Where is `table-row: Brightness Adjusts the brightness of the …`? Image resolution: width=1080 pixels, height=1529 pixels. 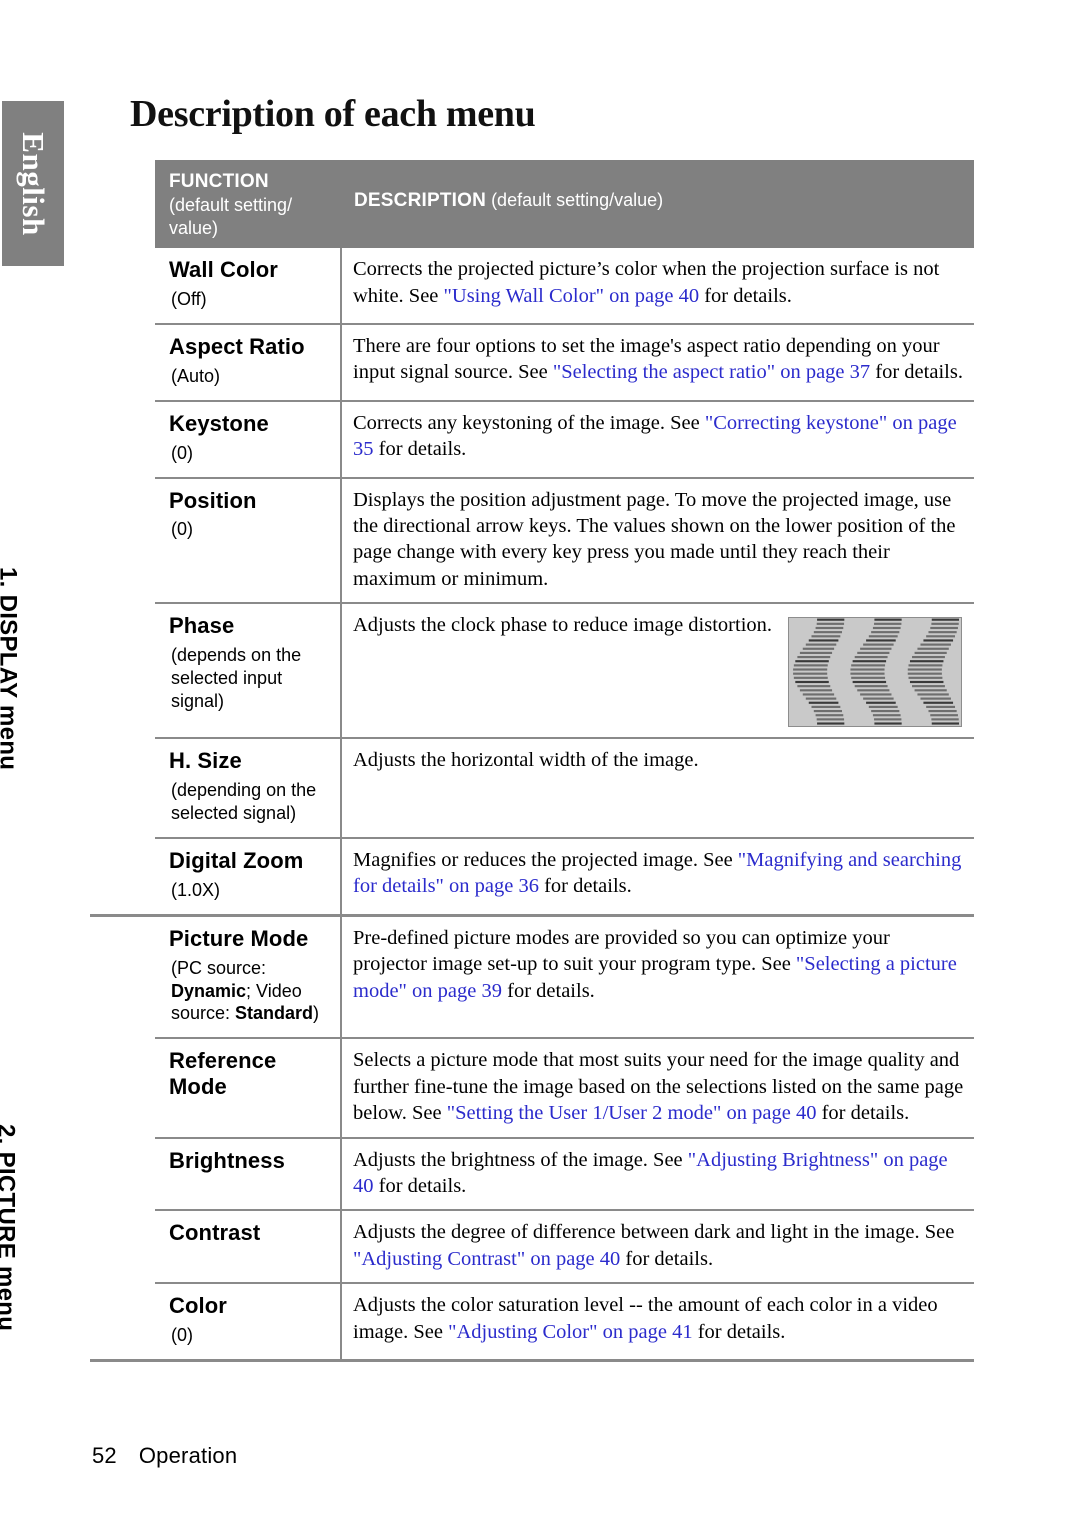
table-row: Brightness Adjusts the brightness of the … is located at coordinates (564, 1173).